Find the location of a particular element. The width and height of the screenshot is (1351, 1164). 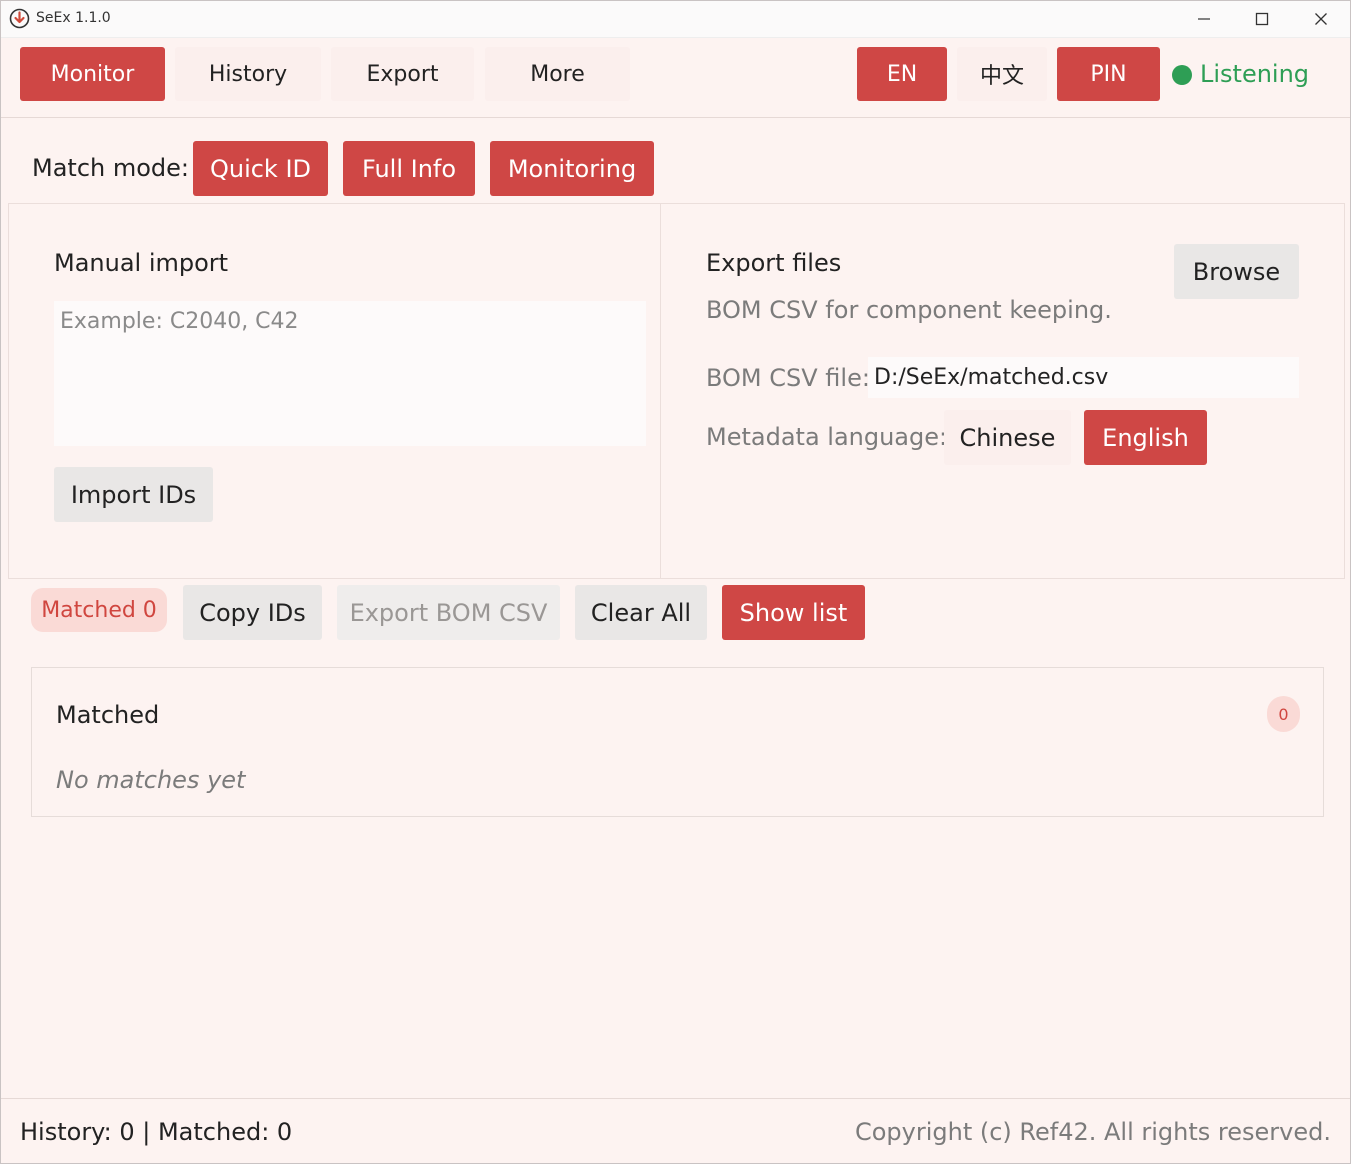

matched-list-count-badge: 0 is located at coordinates (1283, 714).